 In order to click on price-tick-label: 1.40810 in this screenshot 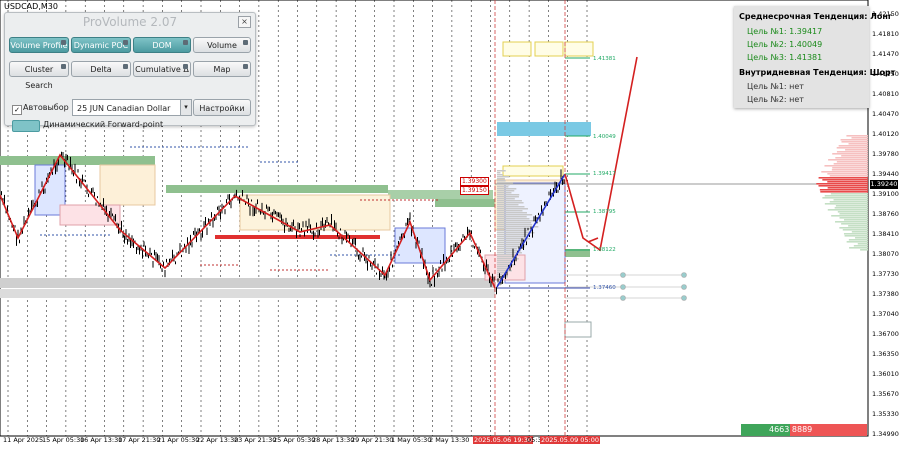, I will do `click(885, 94)`.